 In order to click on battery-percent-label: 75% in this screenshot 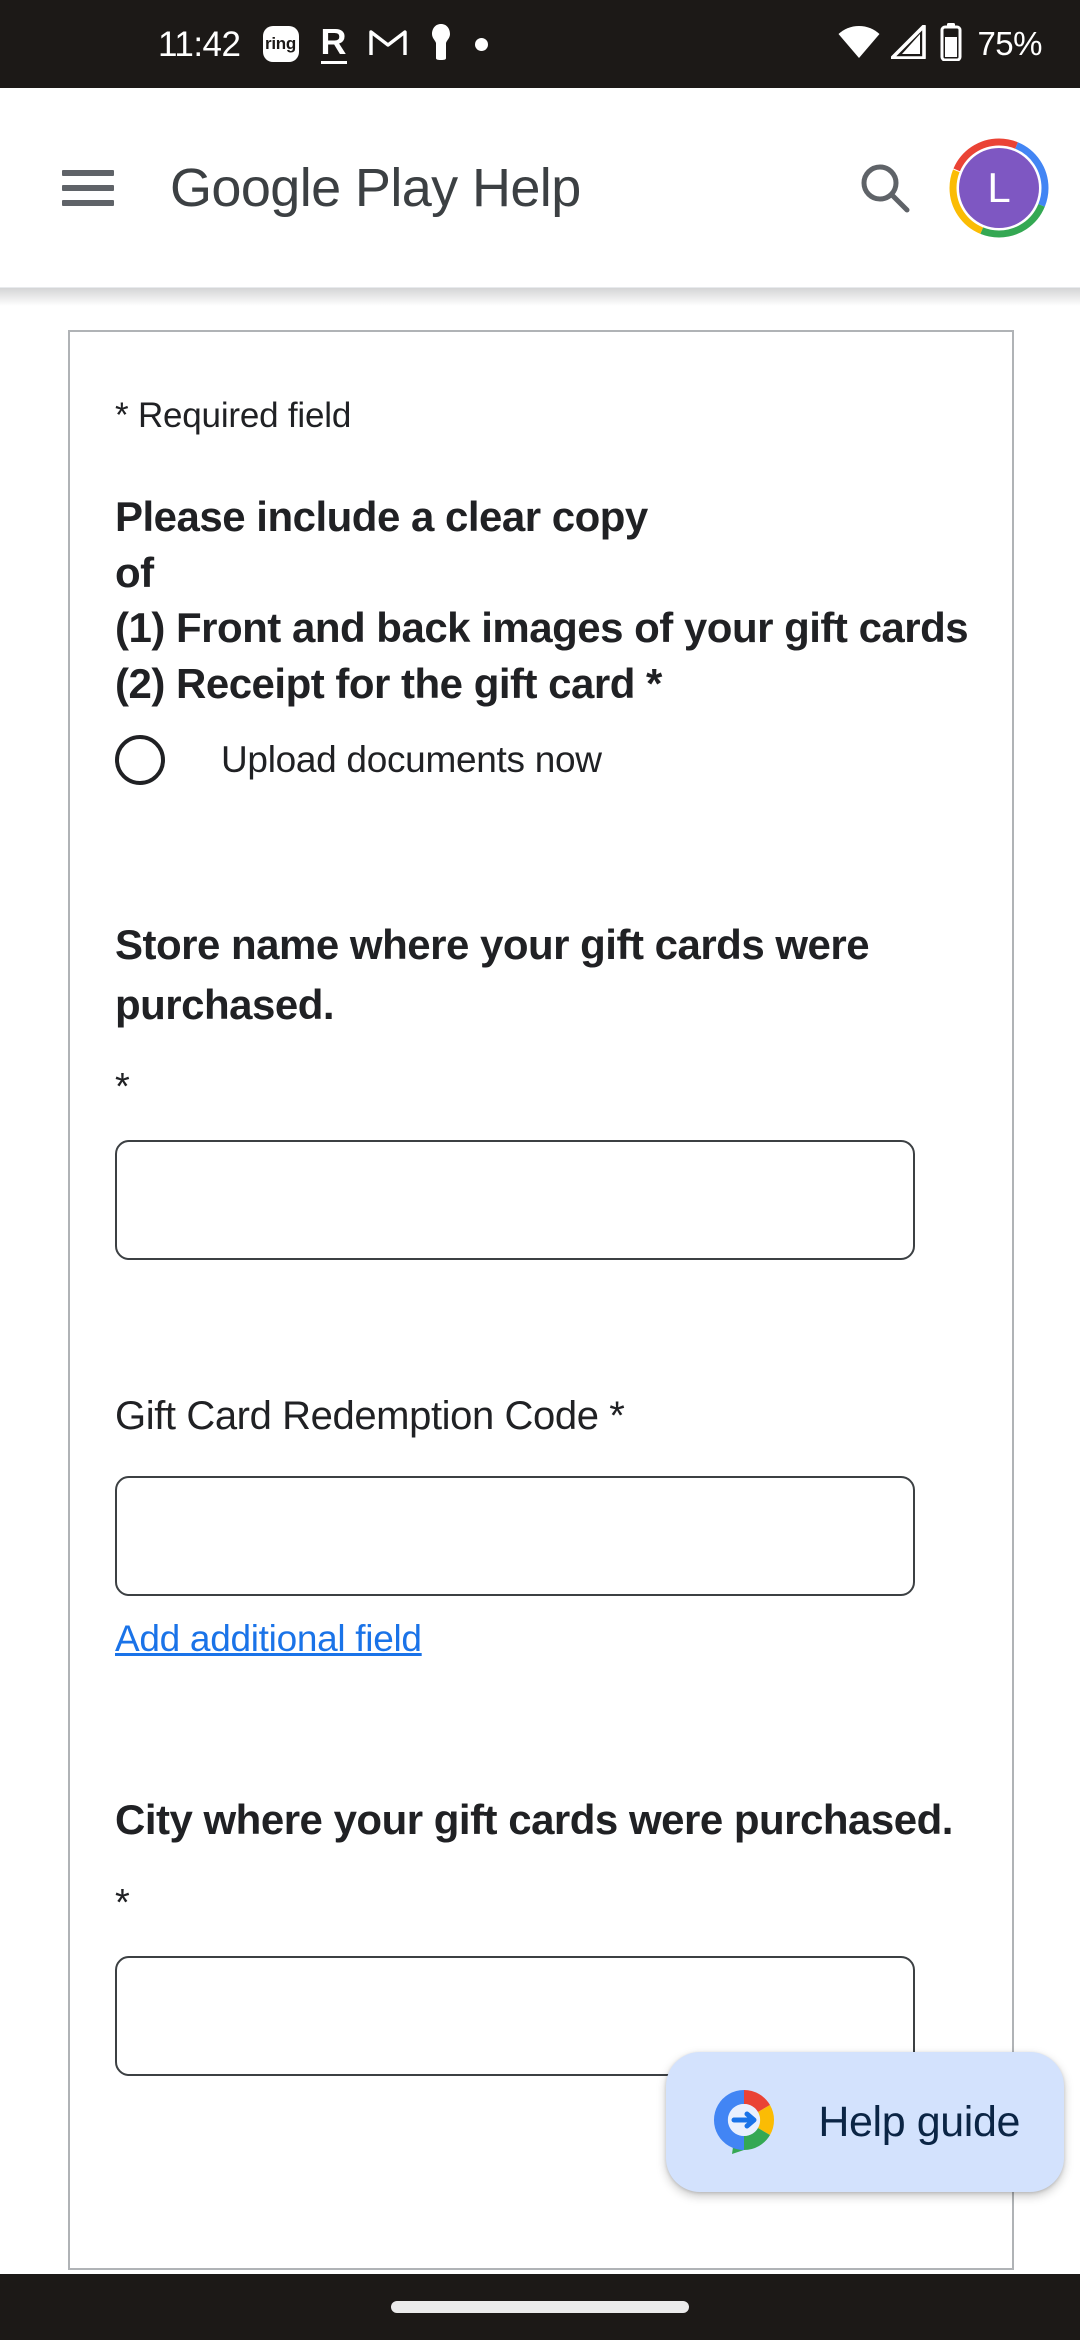, I will do `click(1009, 43)`.